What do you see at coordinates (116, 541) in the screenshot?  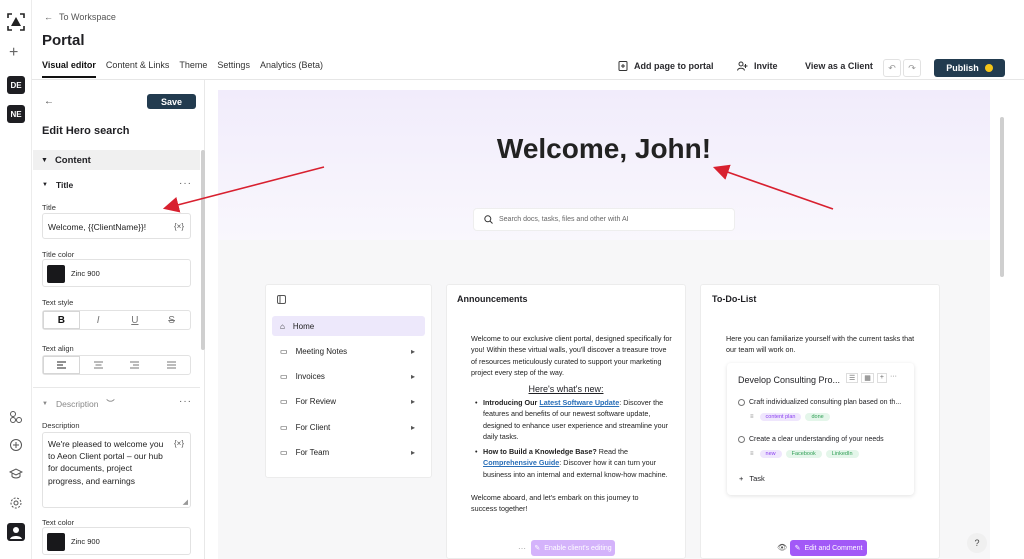 I see `text-color-picker: Zinc 900` at bounding box center [116, 541].